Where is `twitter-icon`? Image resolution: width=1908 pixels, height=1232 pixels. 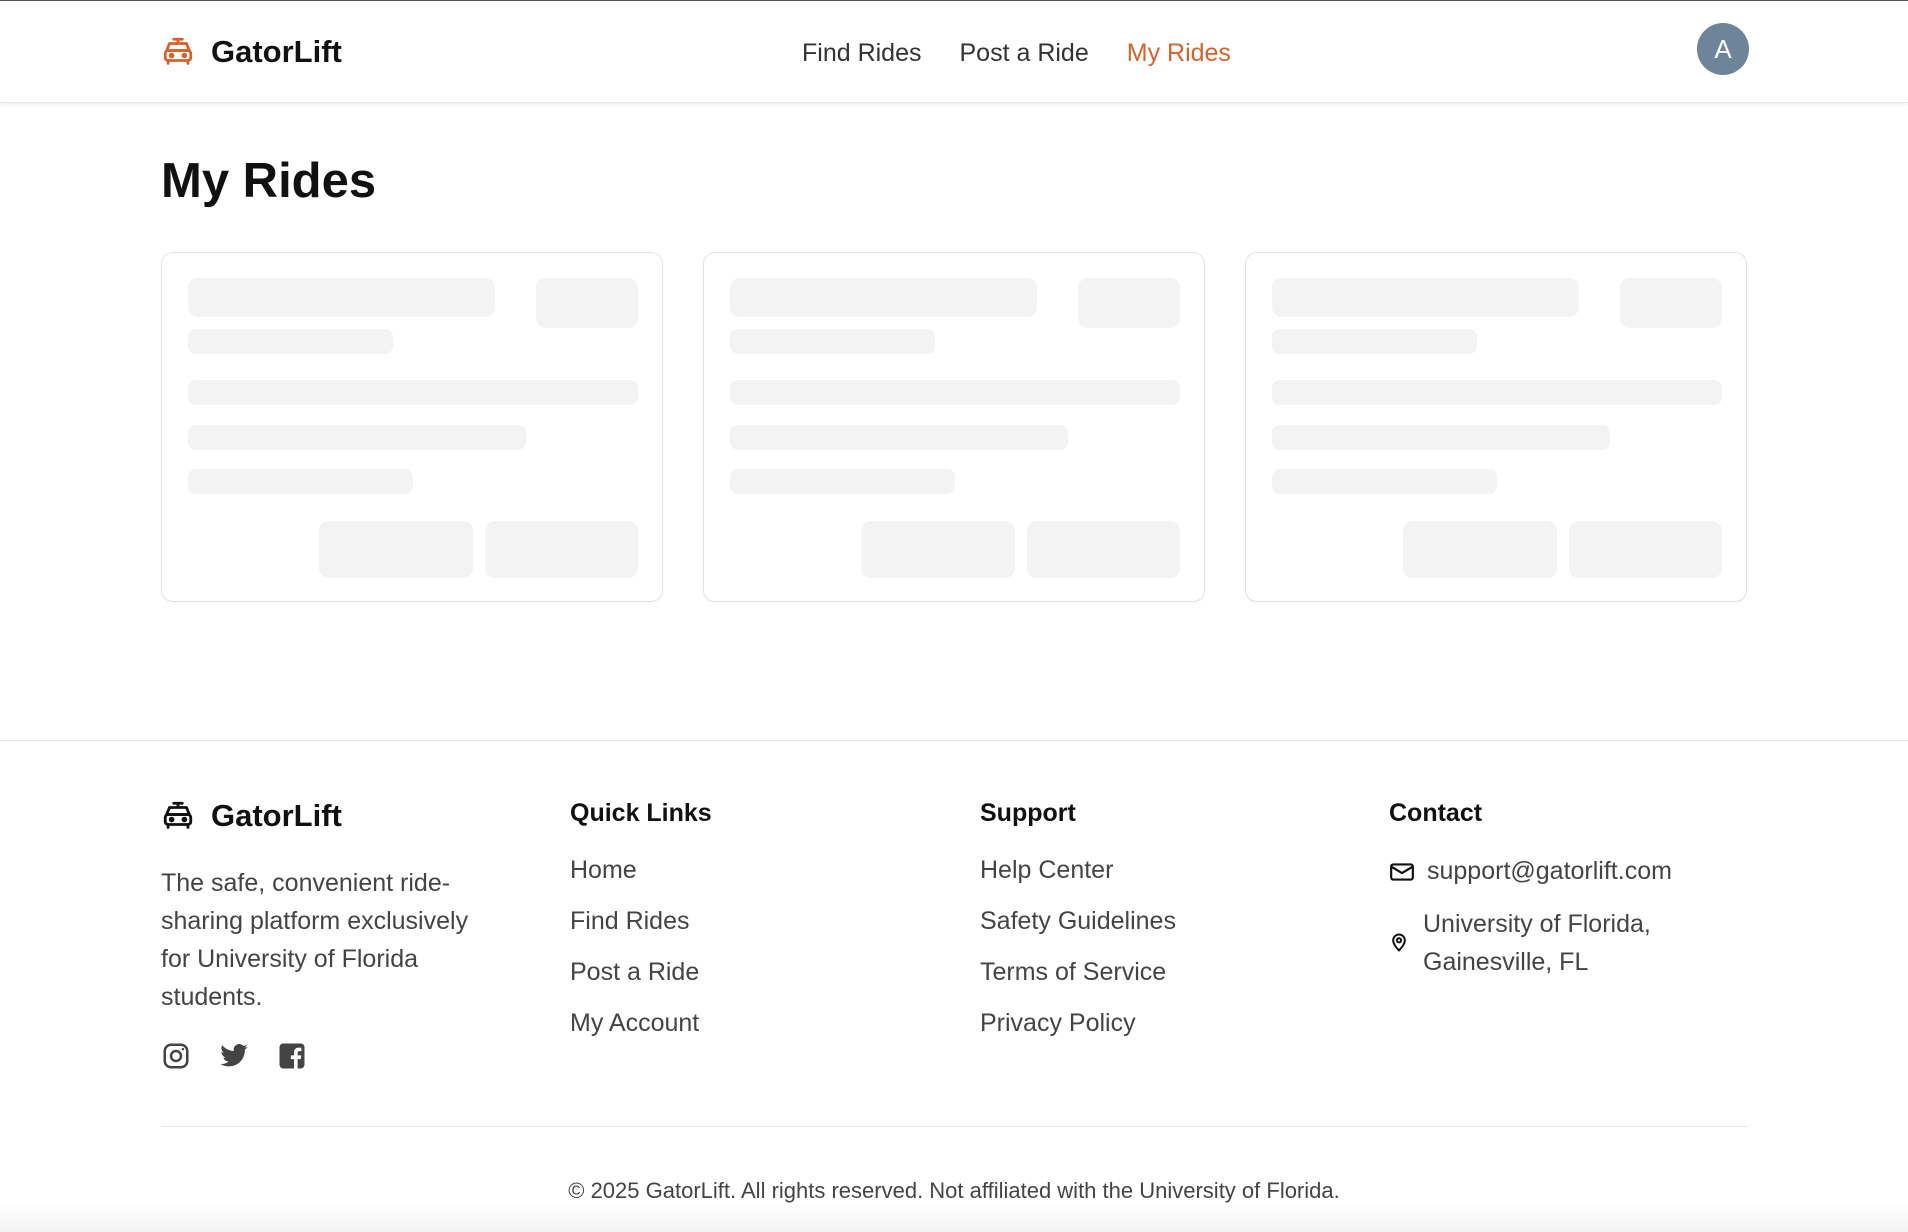
twitter-icon is located at coordinates (234, 1056).